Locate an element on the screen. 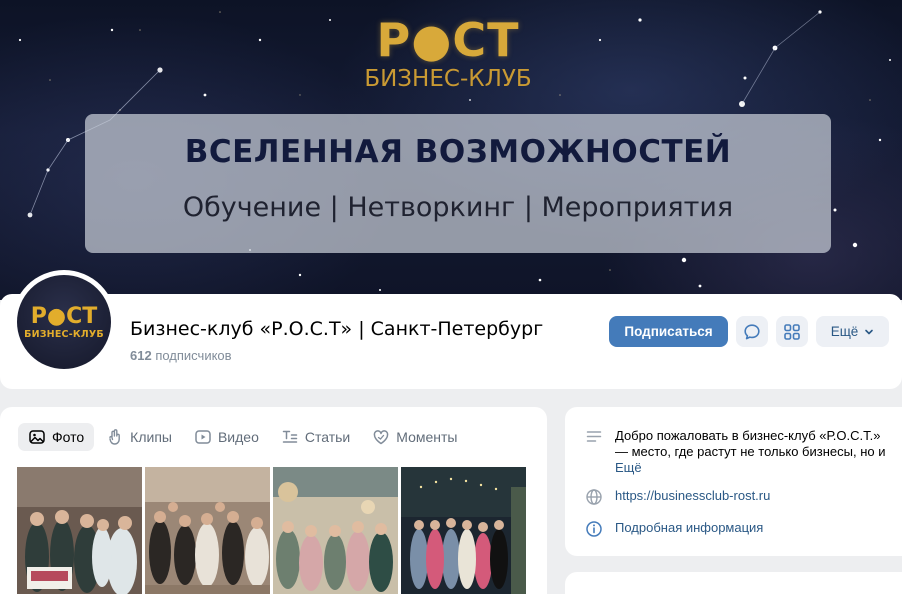  avatar-logo-main: Р●СТ is located at coordinates (64, 316).